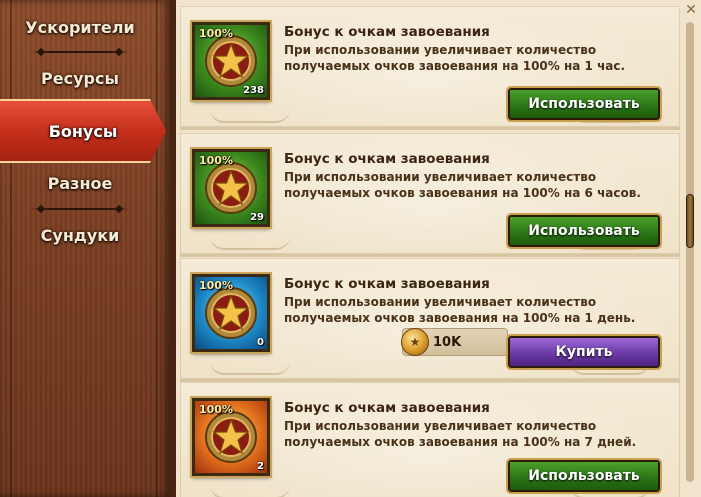 The width and height of the screenshot is (701, 497). I want to click on sidebar-item-resources: Ресурсы, so click(80, 78).